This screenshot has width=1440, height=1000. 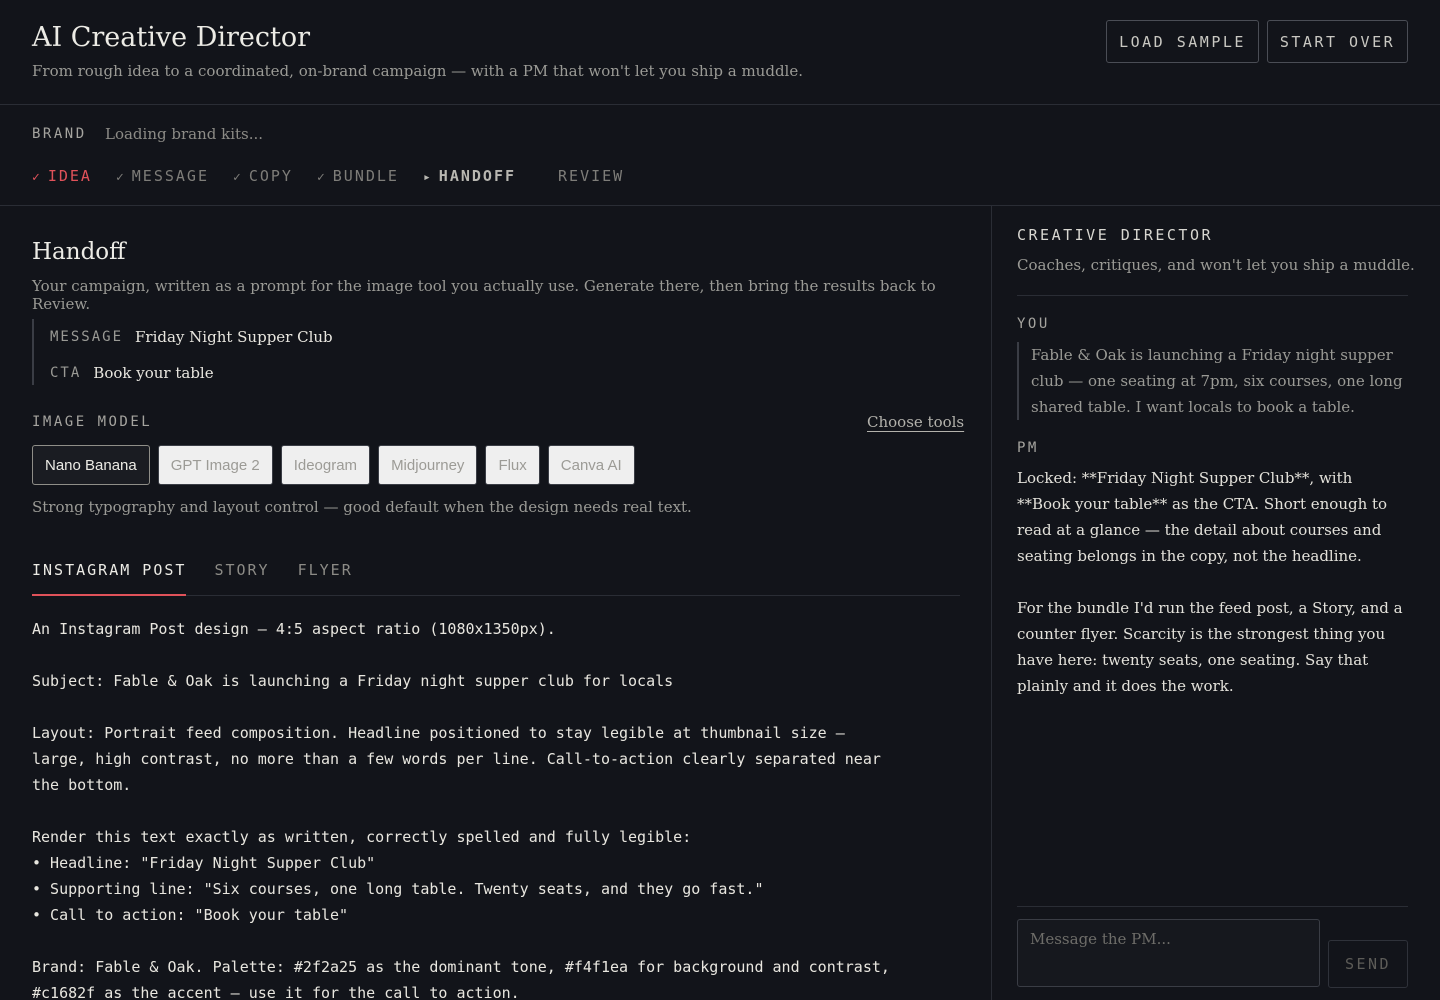 I want to click on step-label: COPY, so click(x=270, y=176).